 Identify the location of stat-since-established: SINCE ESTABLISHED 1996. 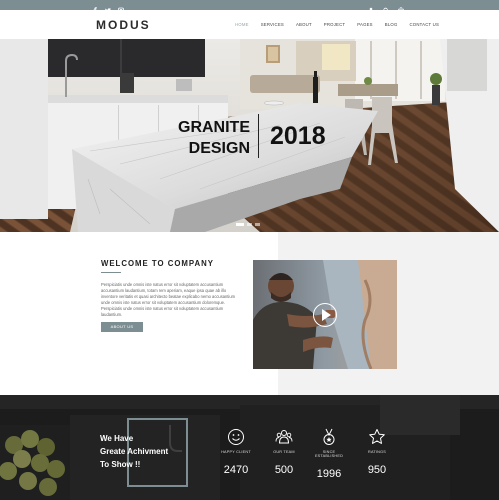
(329, 453).